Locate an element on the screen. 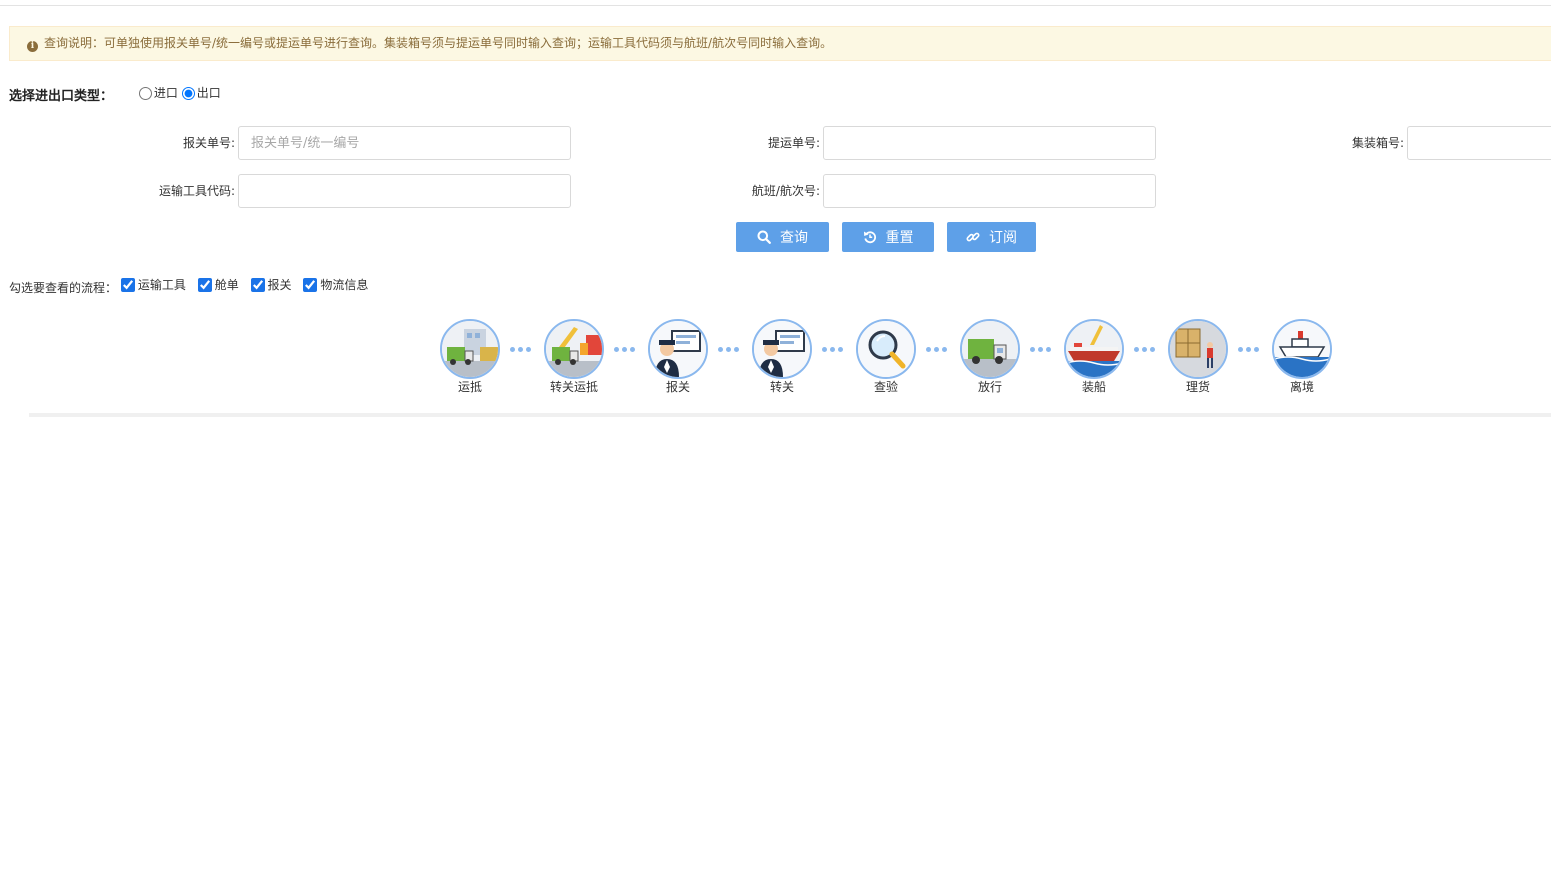 This screenshot has height=889, width=1551. undo-icon is located at coordinates (869, 237).